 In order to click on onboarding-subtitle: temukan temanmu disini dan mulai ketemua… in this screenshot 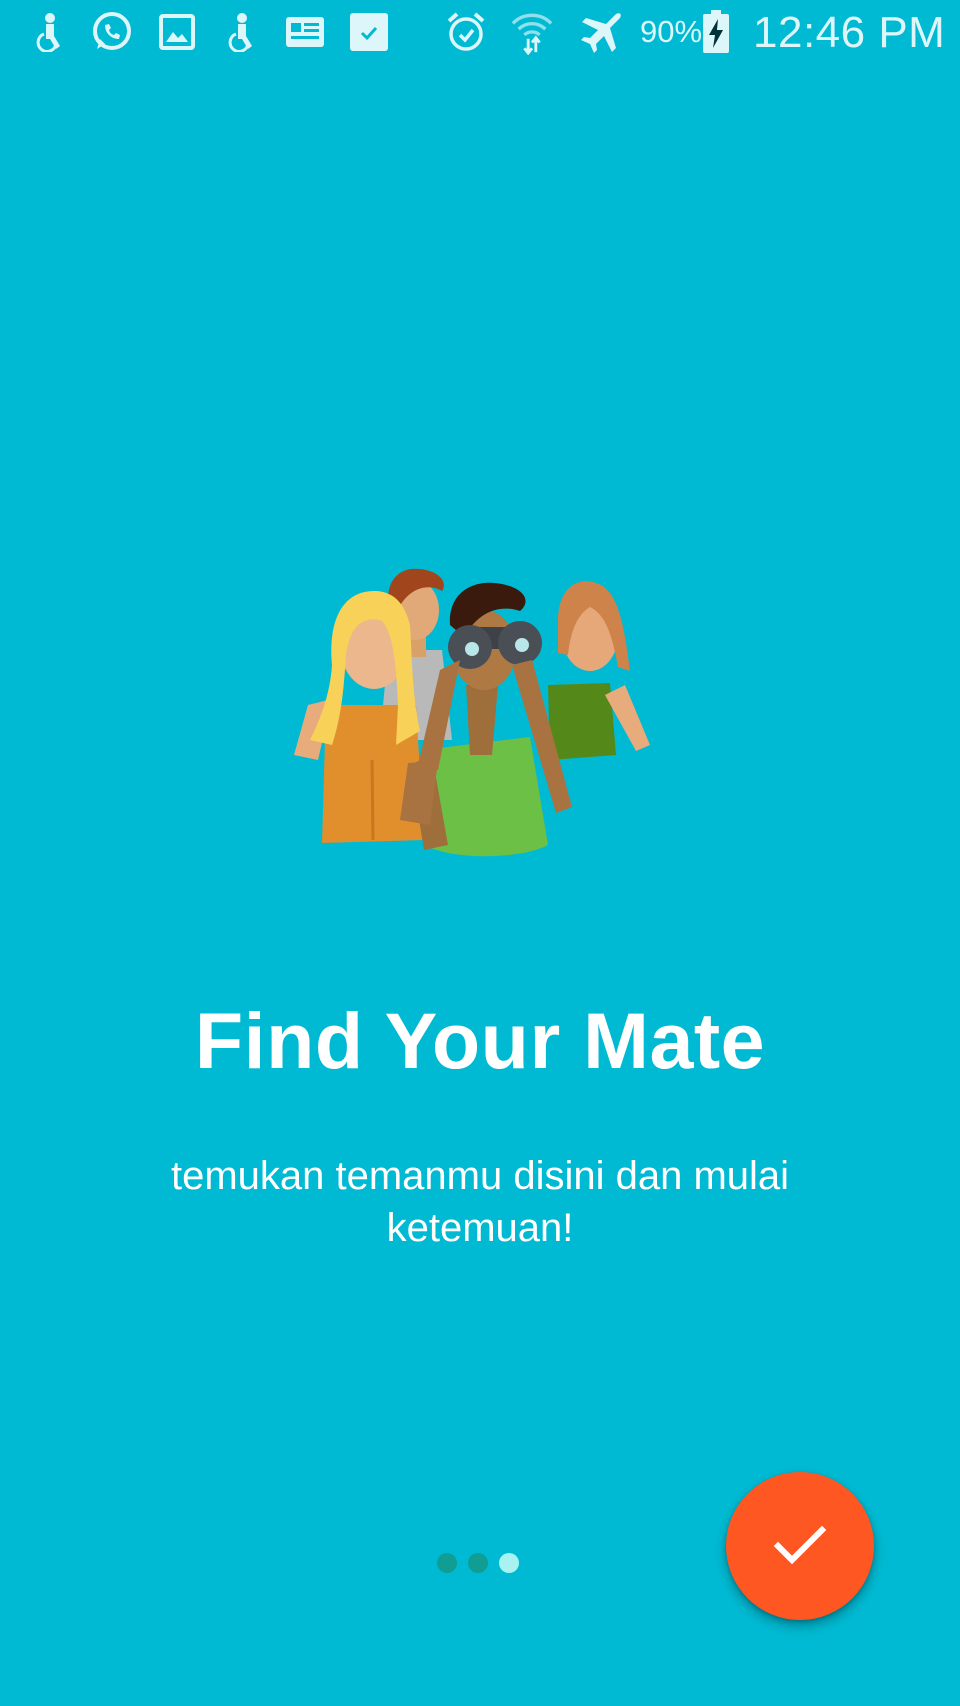, I will do `click(480, 1202)`.